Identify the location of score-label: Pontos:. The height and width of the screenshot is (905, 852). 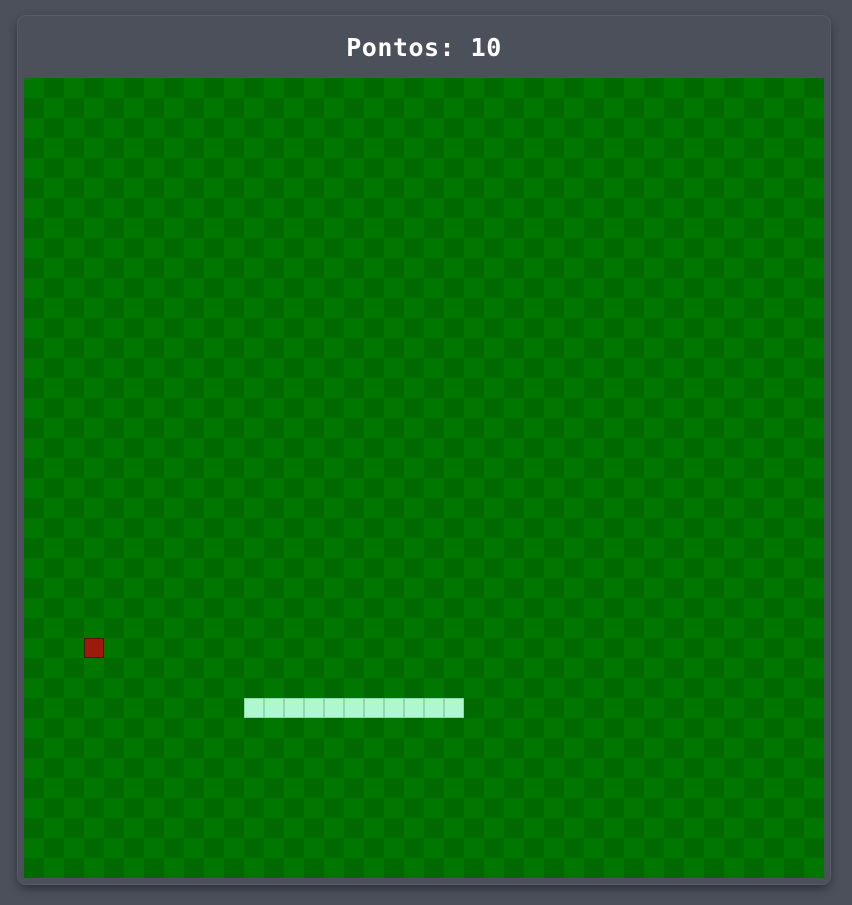
(401, 47).